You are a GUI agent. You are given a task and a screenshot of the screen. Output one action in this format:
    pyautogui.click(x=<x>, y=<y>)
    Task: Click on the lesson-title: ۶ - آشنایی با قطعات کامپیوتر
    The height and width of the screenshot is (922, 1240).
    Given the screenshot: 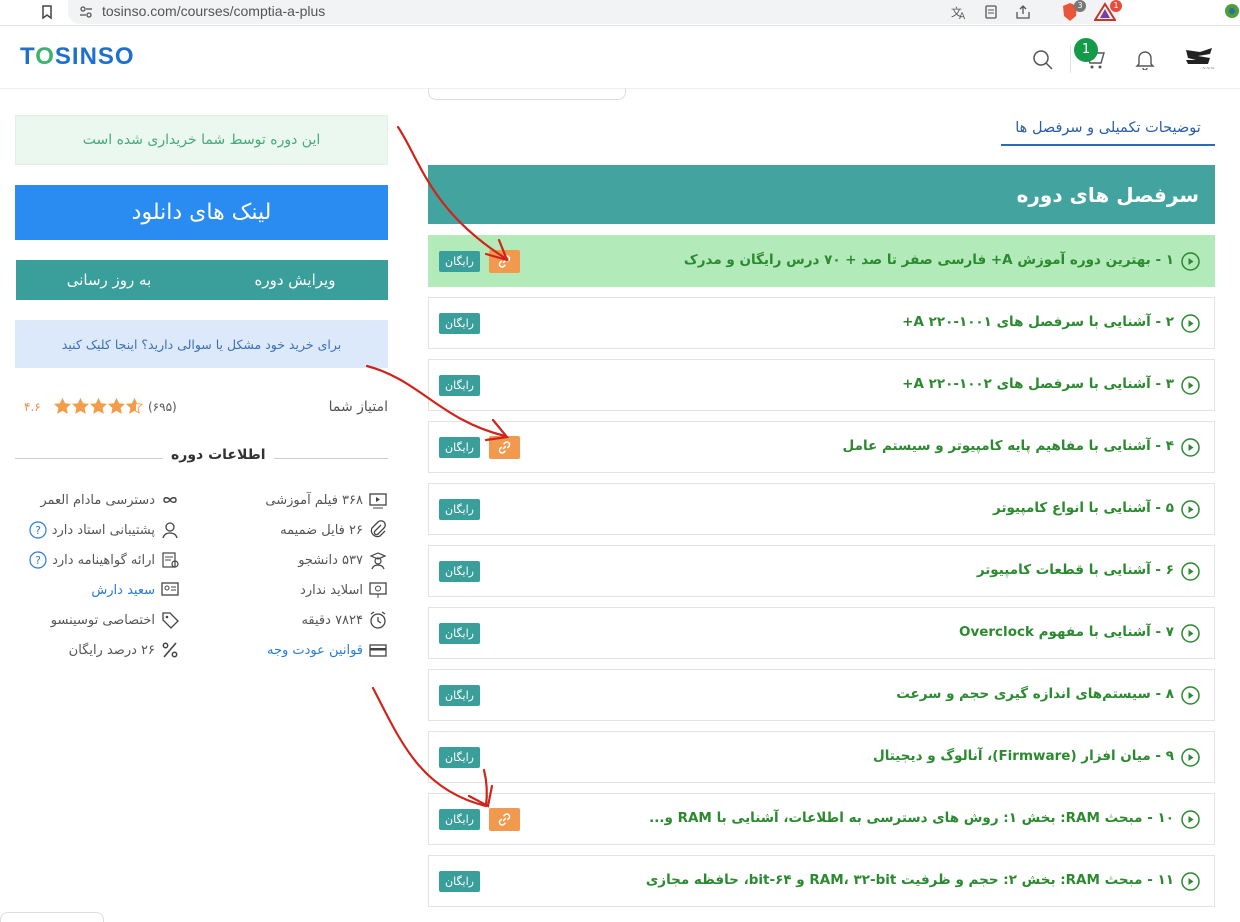 What is the action you would take?
    pyautogui.click(x=1075, y=570)
    